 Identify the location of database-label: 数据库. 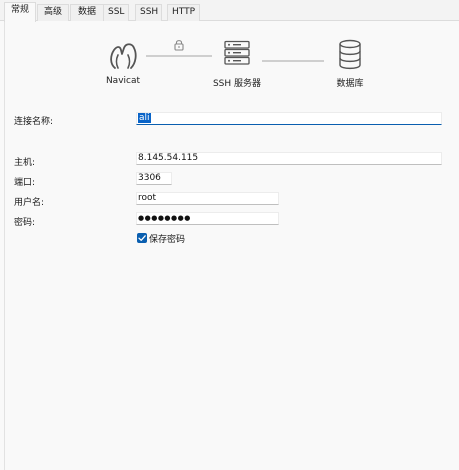
(350, 84).